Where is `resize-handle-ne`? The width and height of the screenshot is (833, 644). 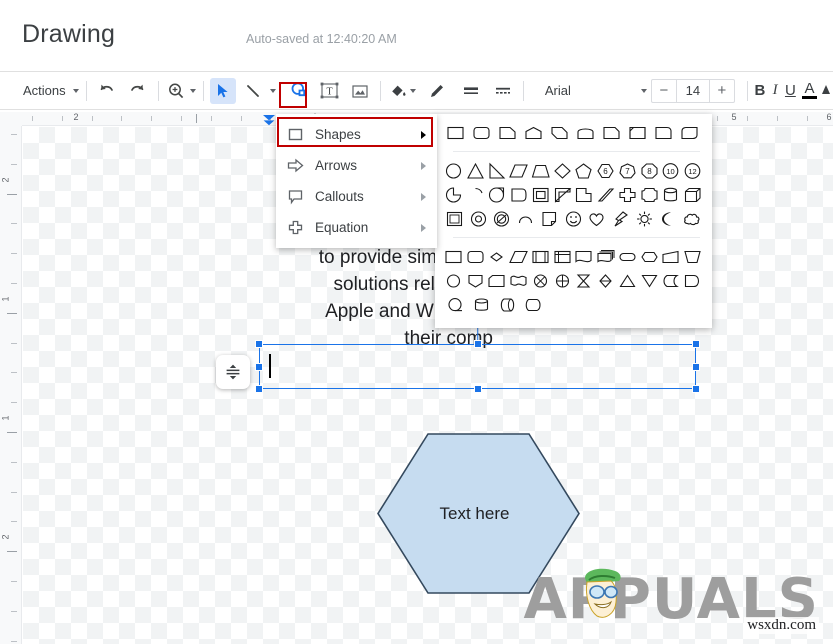 resize-handle-ne is located at coordinates (696, 344).